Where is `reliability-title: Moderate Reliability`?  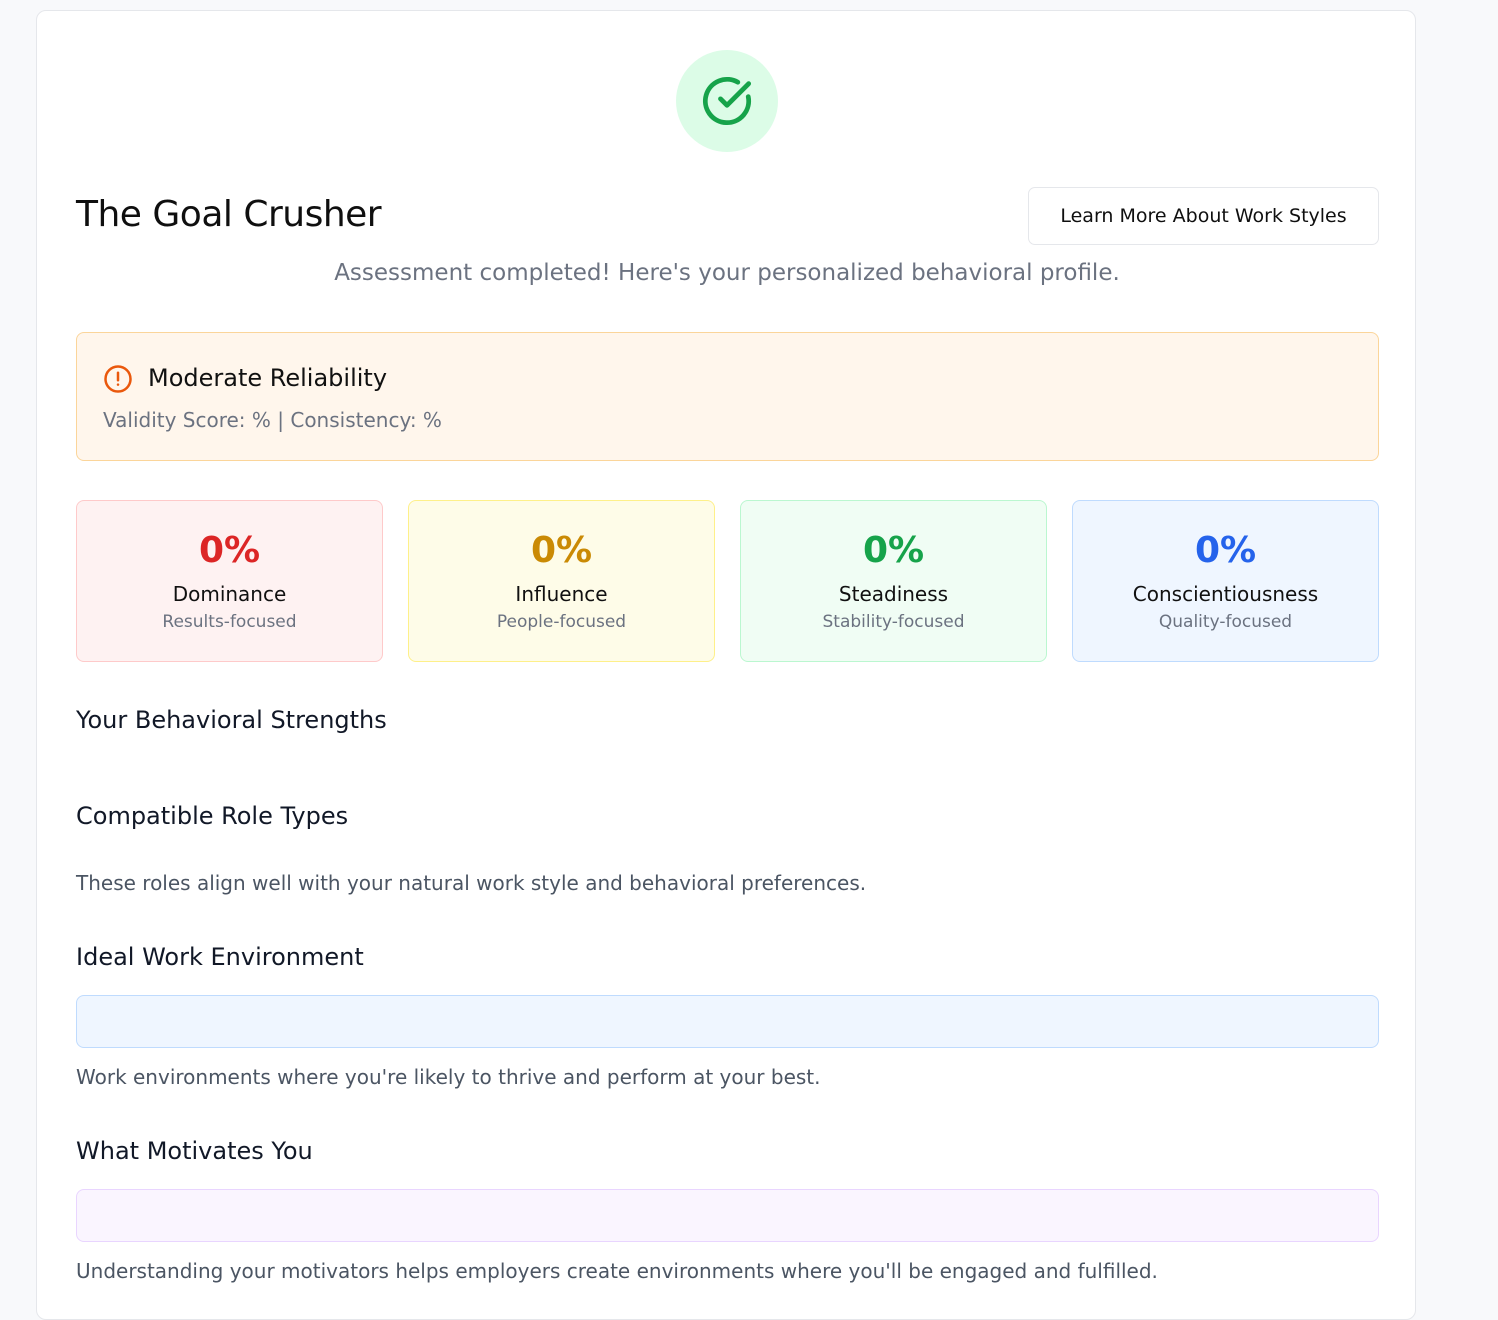
reliability-title: Moderate Reliability is located at coordinates (268, 378).